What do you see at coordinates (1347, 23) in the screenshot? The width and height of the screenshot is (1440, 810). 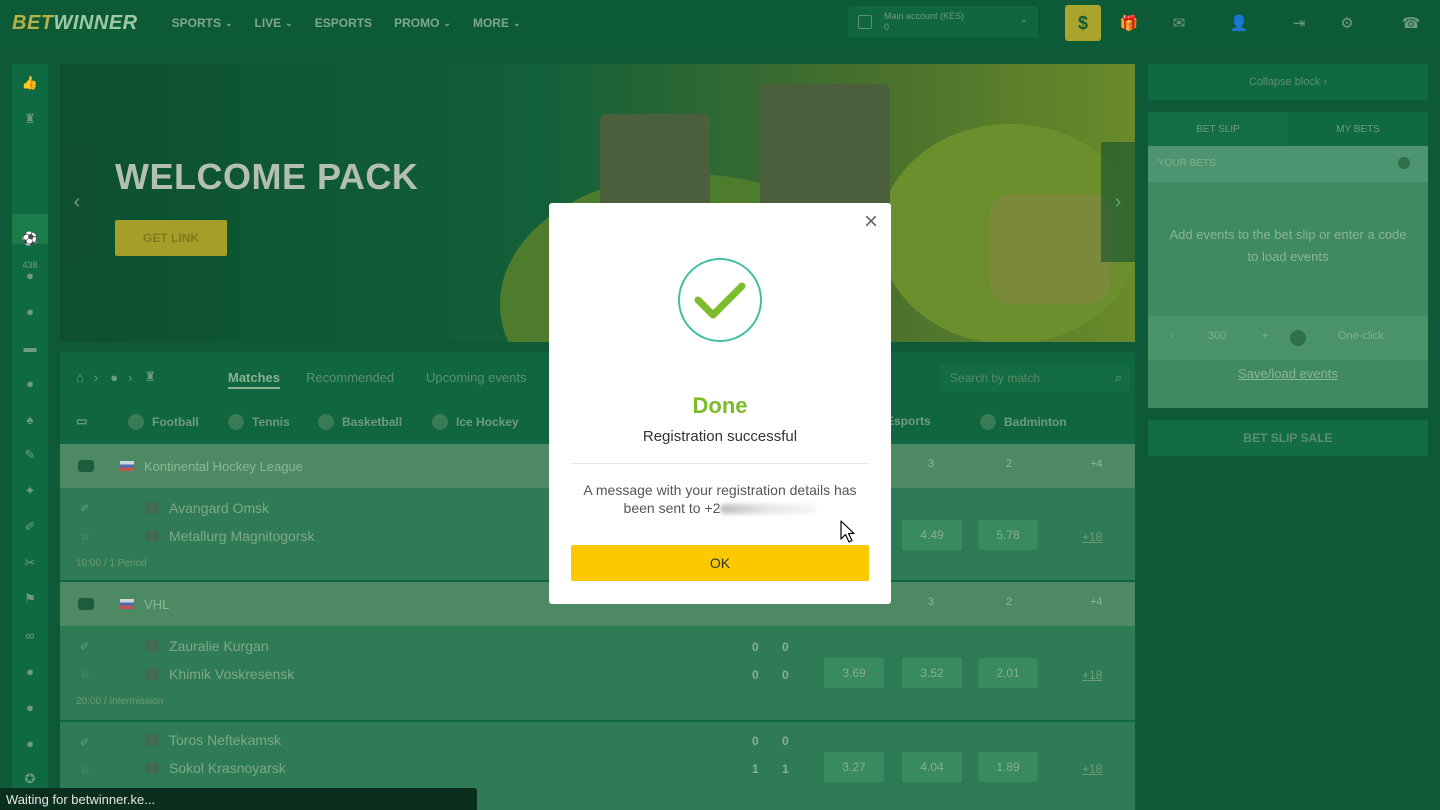 I see `gear-icon: ⚙` at bounding box center [1347, 23].